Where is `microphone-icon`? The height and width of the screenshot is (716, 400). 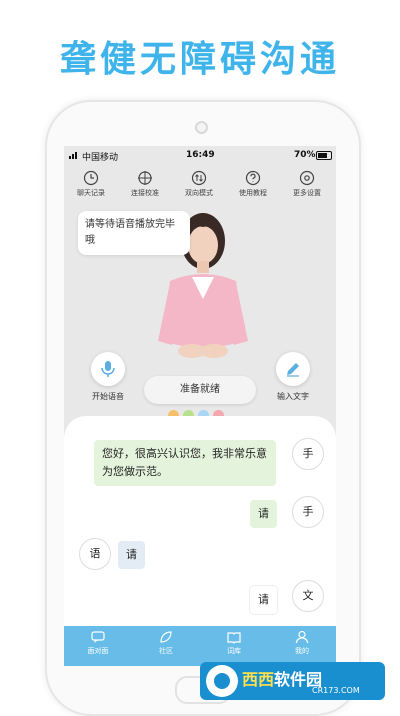 microphone-icon is located at coordinates (108, 369).